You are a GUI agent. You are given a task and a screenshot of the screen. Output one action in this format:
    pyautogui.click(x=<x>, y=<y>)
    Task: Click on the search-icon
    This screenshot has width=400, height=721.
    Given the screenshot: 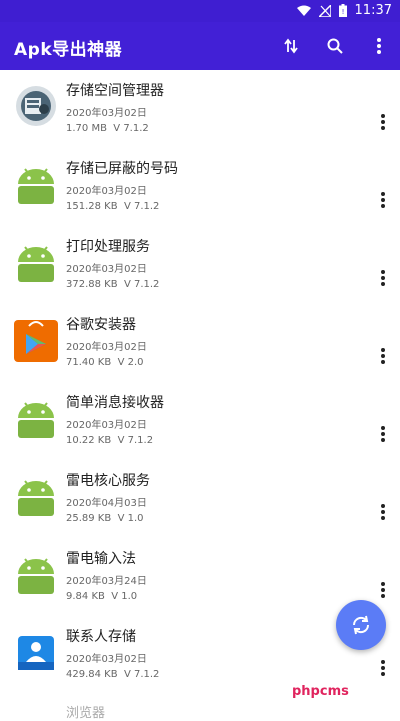 What is the action you would take?
    pyautogui.click(x=335, y=46)
    